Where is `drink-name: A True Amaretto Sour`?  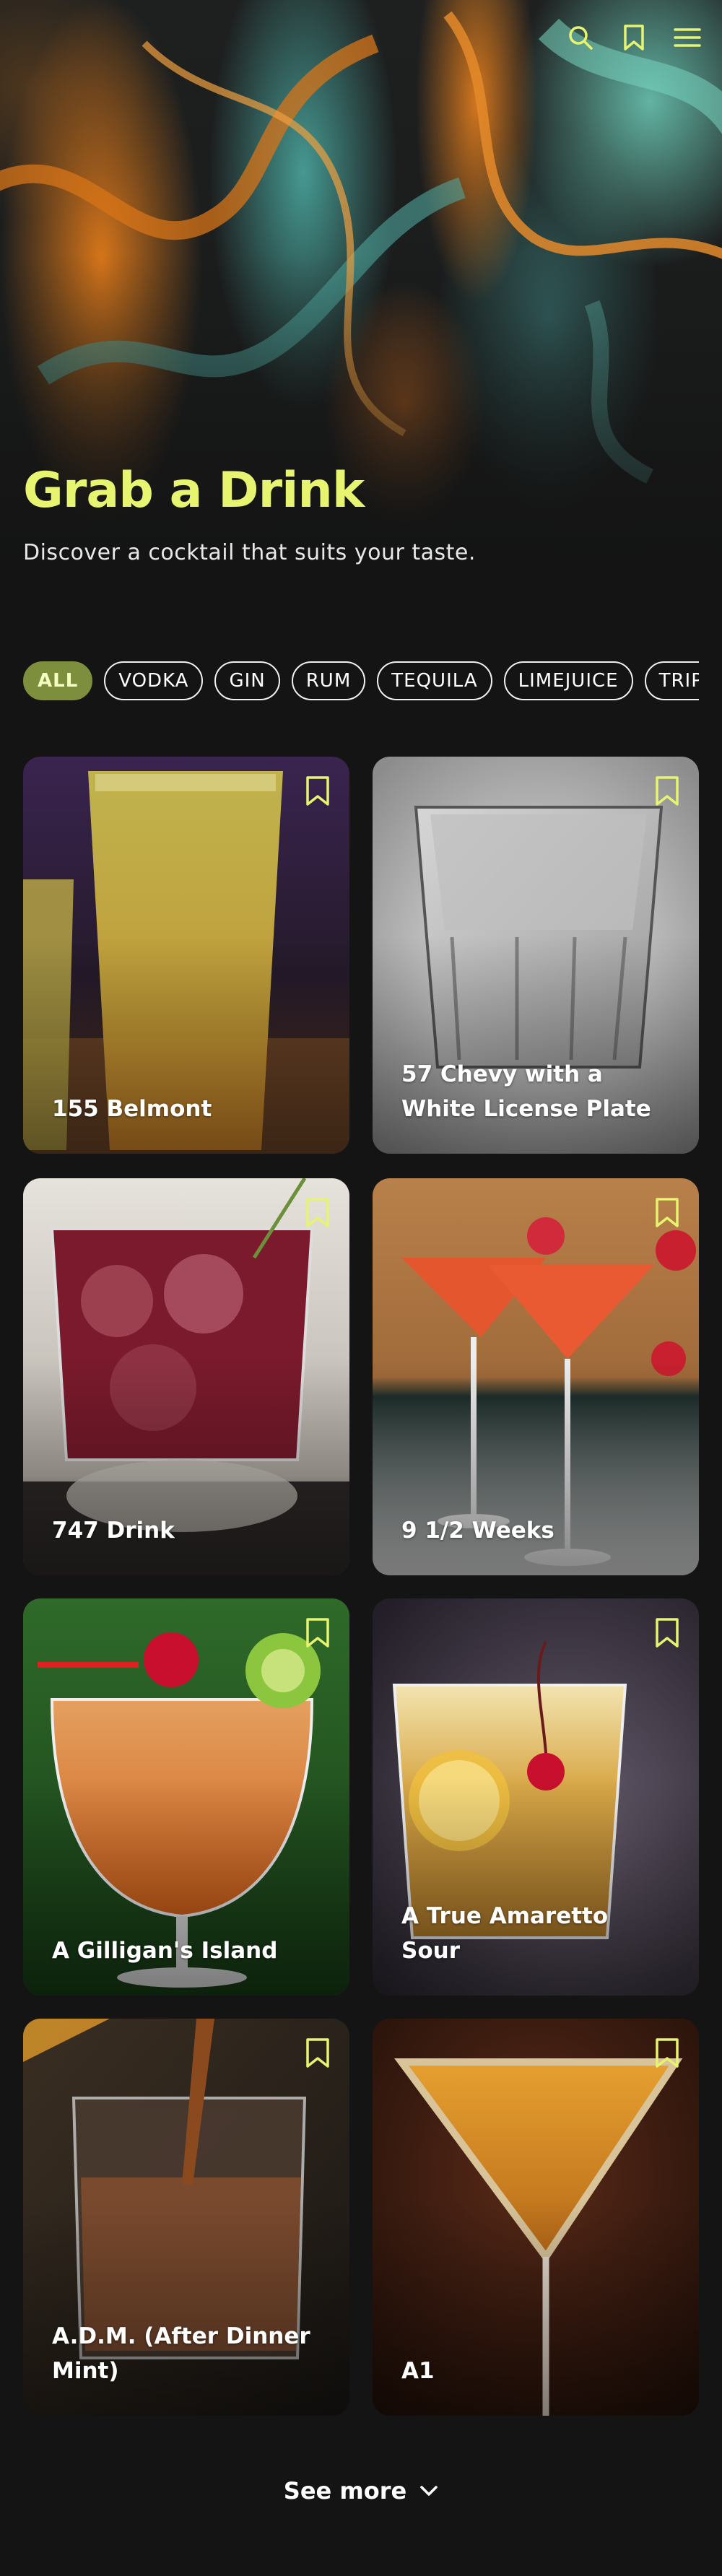 drink-name: A True Amaretto Sour is located at coordinates (505, 1933).